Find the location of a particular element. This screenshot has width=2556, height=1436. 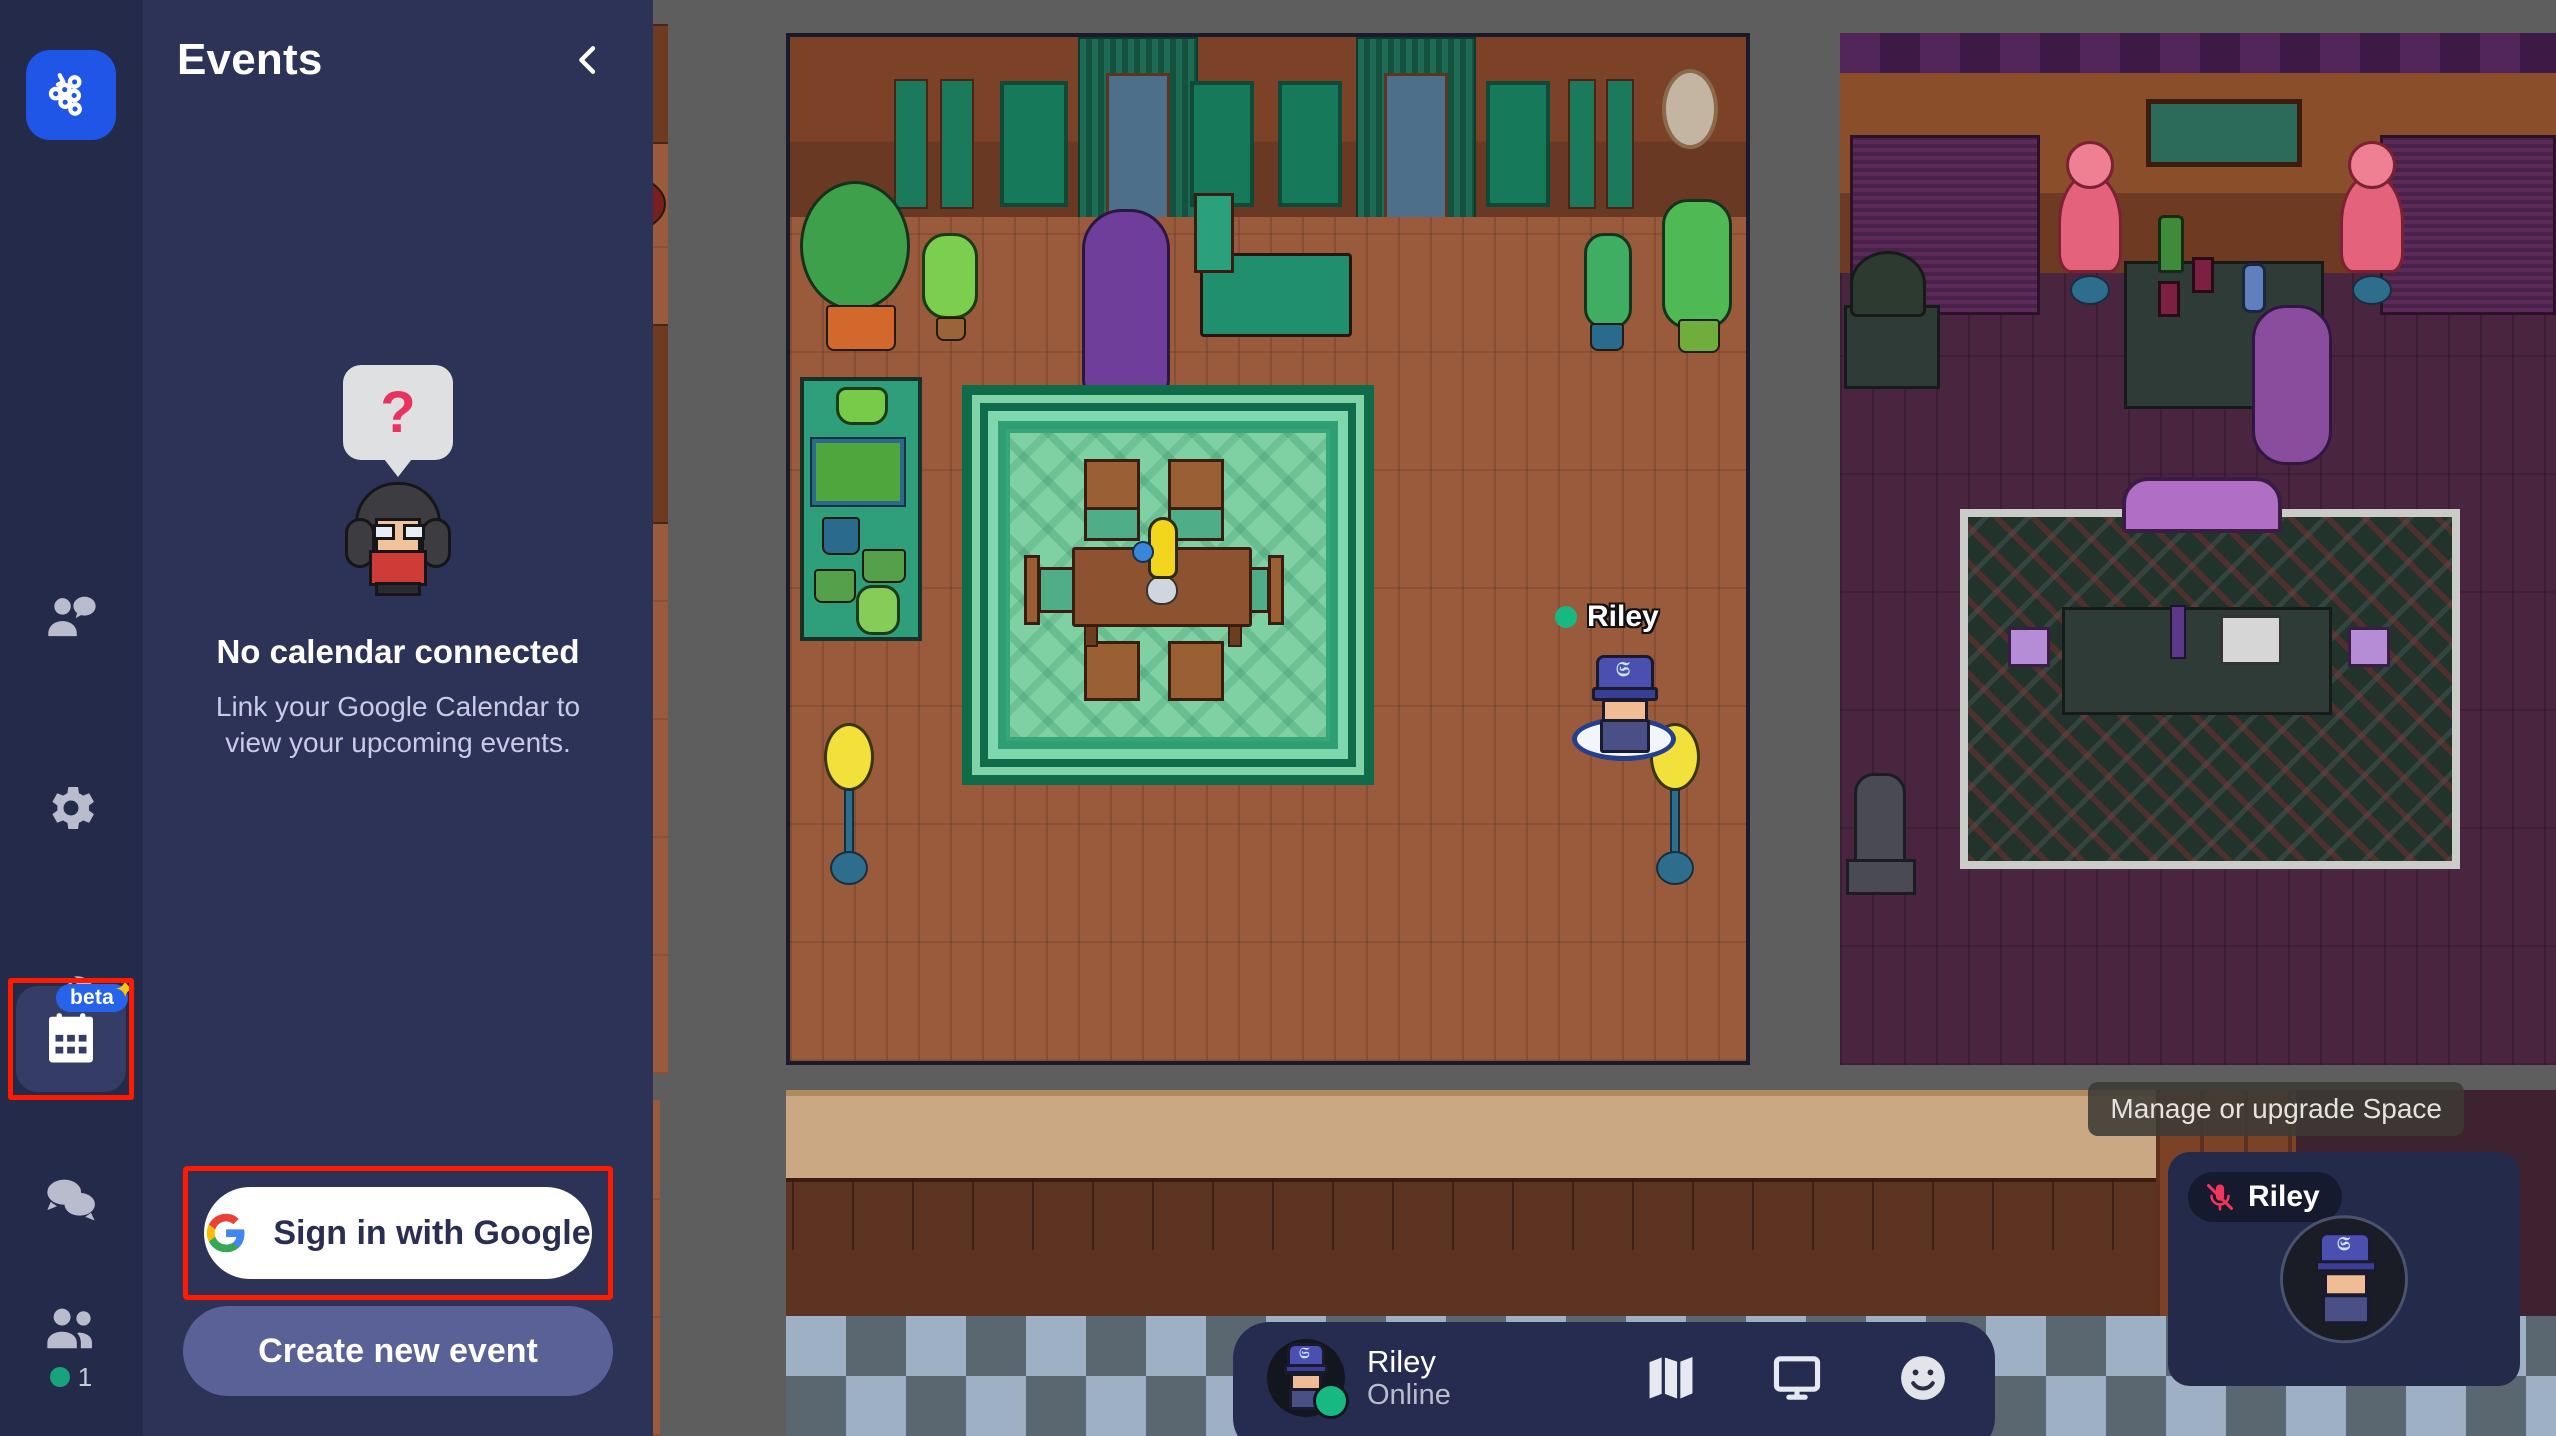

riley-avatar-icon: 𝔖 is located at coordinates (2344, 1279).